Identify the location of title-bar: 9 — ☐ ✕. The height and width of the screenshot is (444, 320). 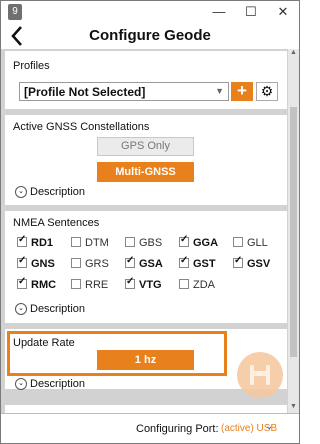
(150, 12).